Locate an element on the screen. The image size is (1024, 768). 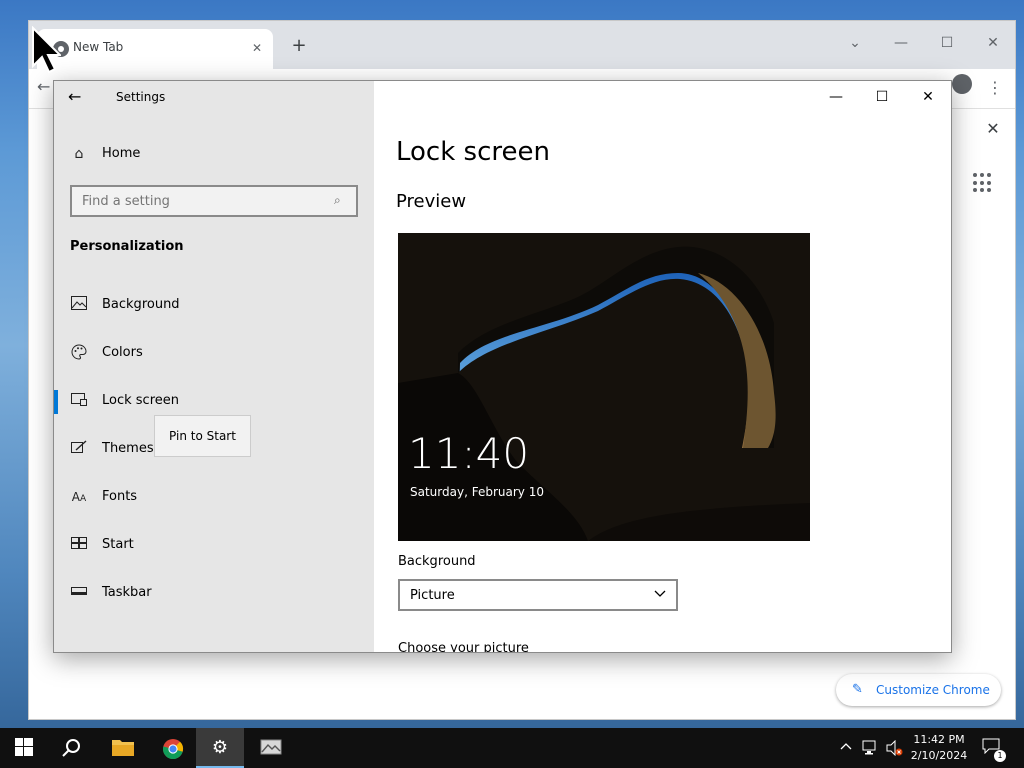
clock-time: 11:42 PM is located at coordinates (939, 739).